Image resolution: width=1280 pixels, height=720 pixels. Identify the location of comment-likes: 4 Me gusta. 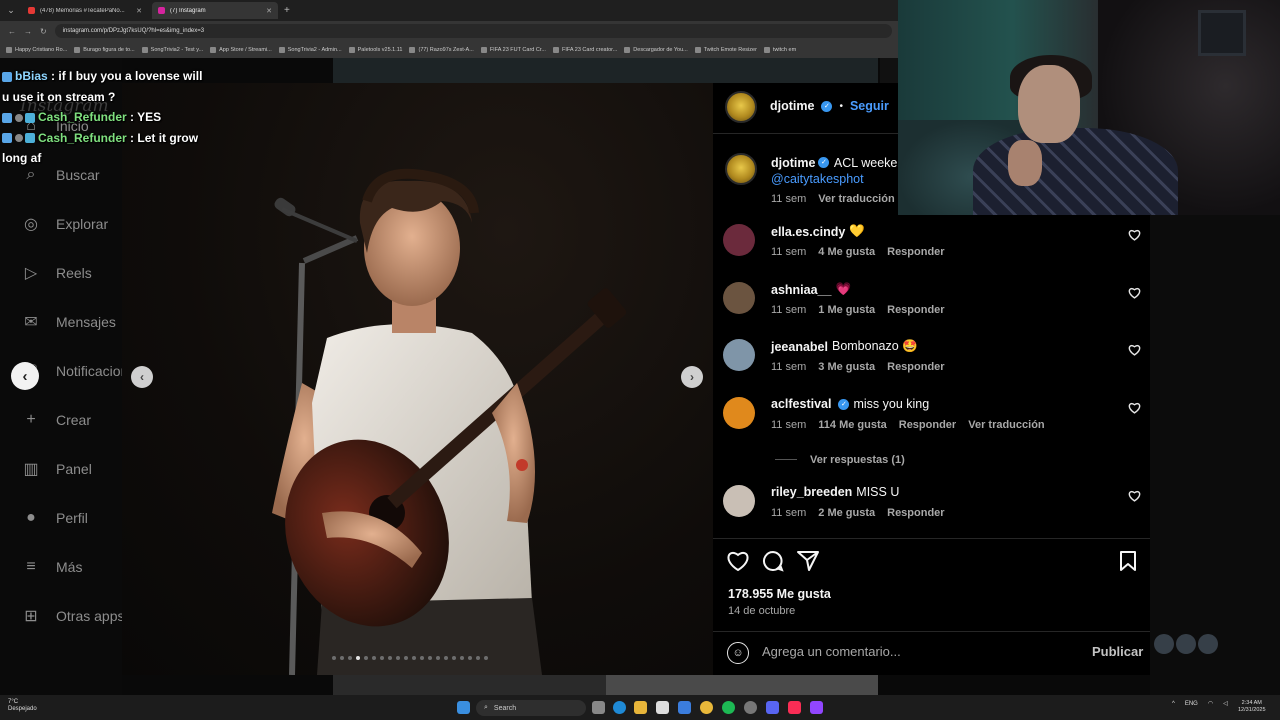
(846, 252).